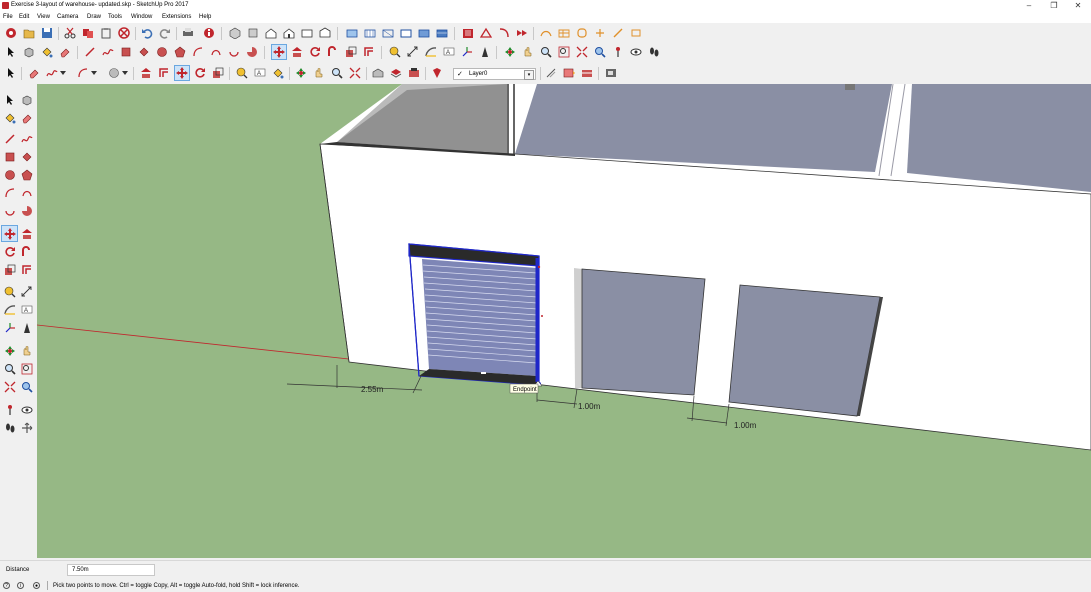 This screenshot has height=592, width=1091. What do you see at coordinates (90, 52) in the screenshot?
I see `line-tool-icon` at bounding box center [90, 52].